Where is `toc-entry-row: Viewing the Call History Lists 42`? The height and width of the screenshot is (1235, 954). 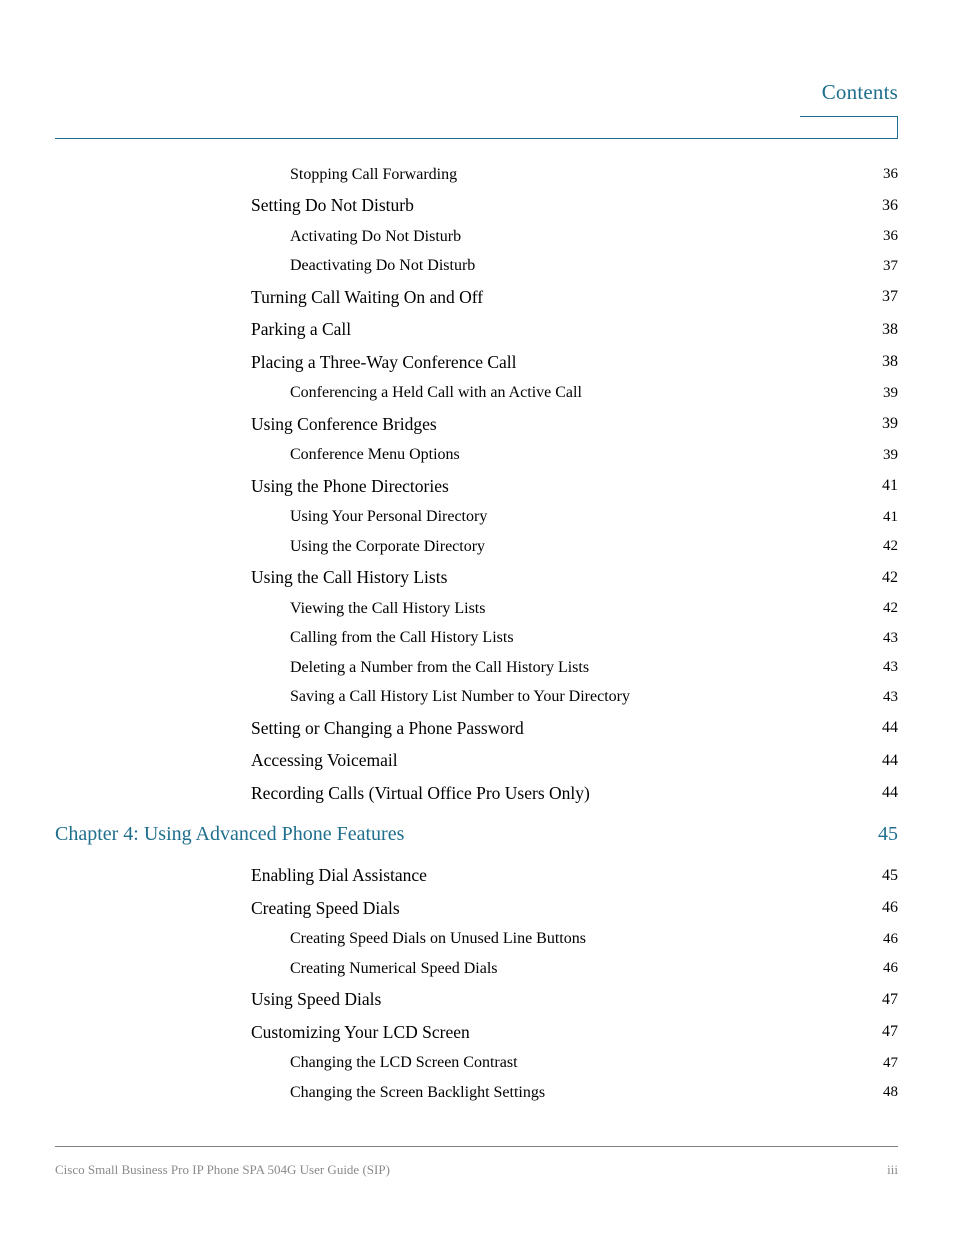
toc-entry-row: Viewing the Call History Lists 42 is located at coordinates (477, 609).